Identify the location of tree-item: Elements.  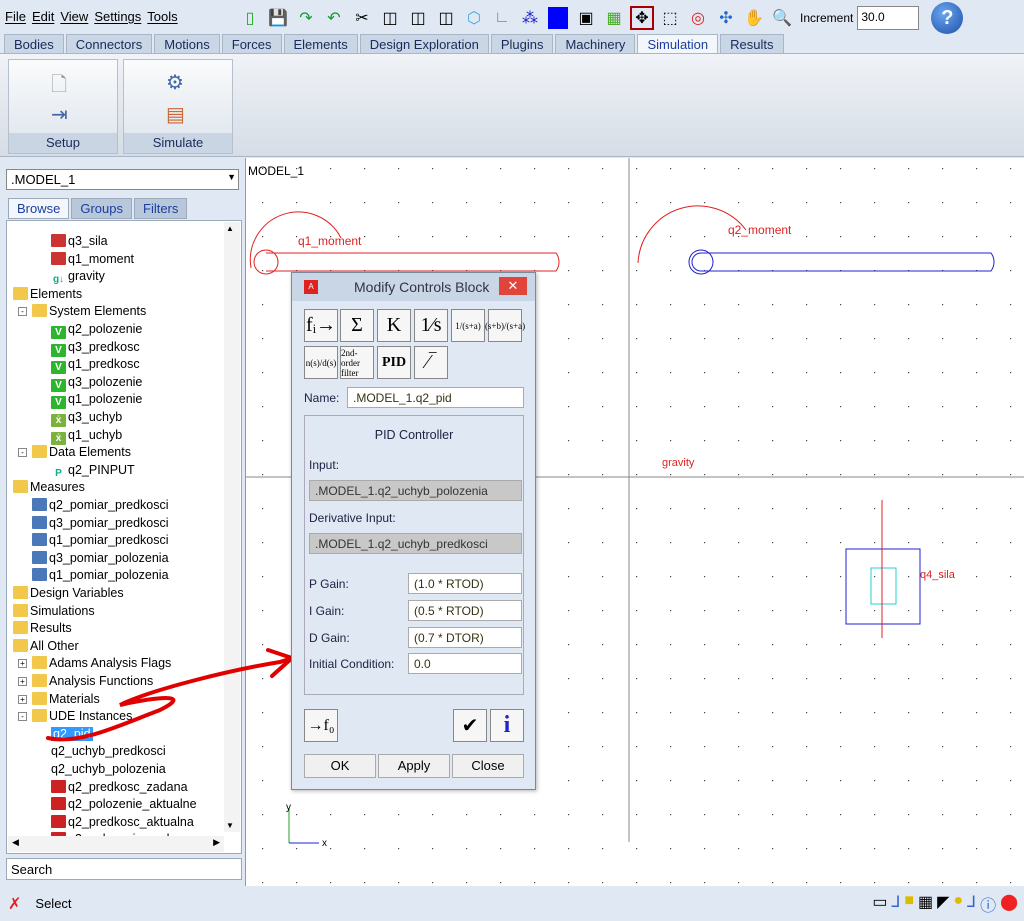
(47, 294).